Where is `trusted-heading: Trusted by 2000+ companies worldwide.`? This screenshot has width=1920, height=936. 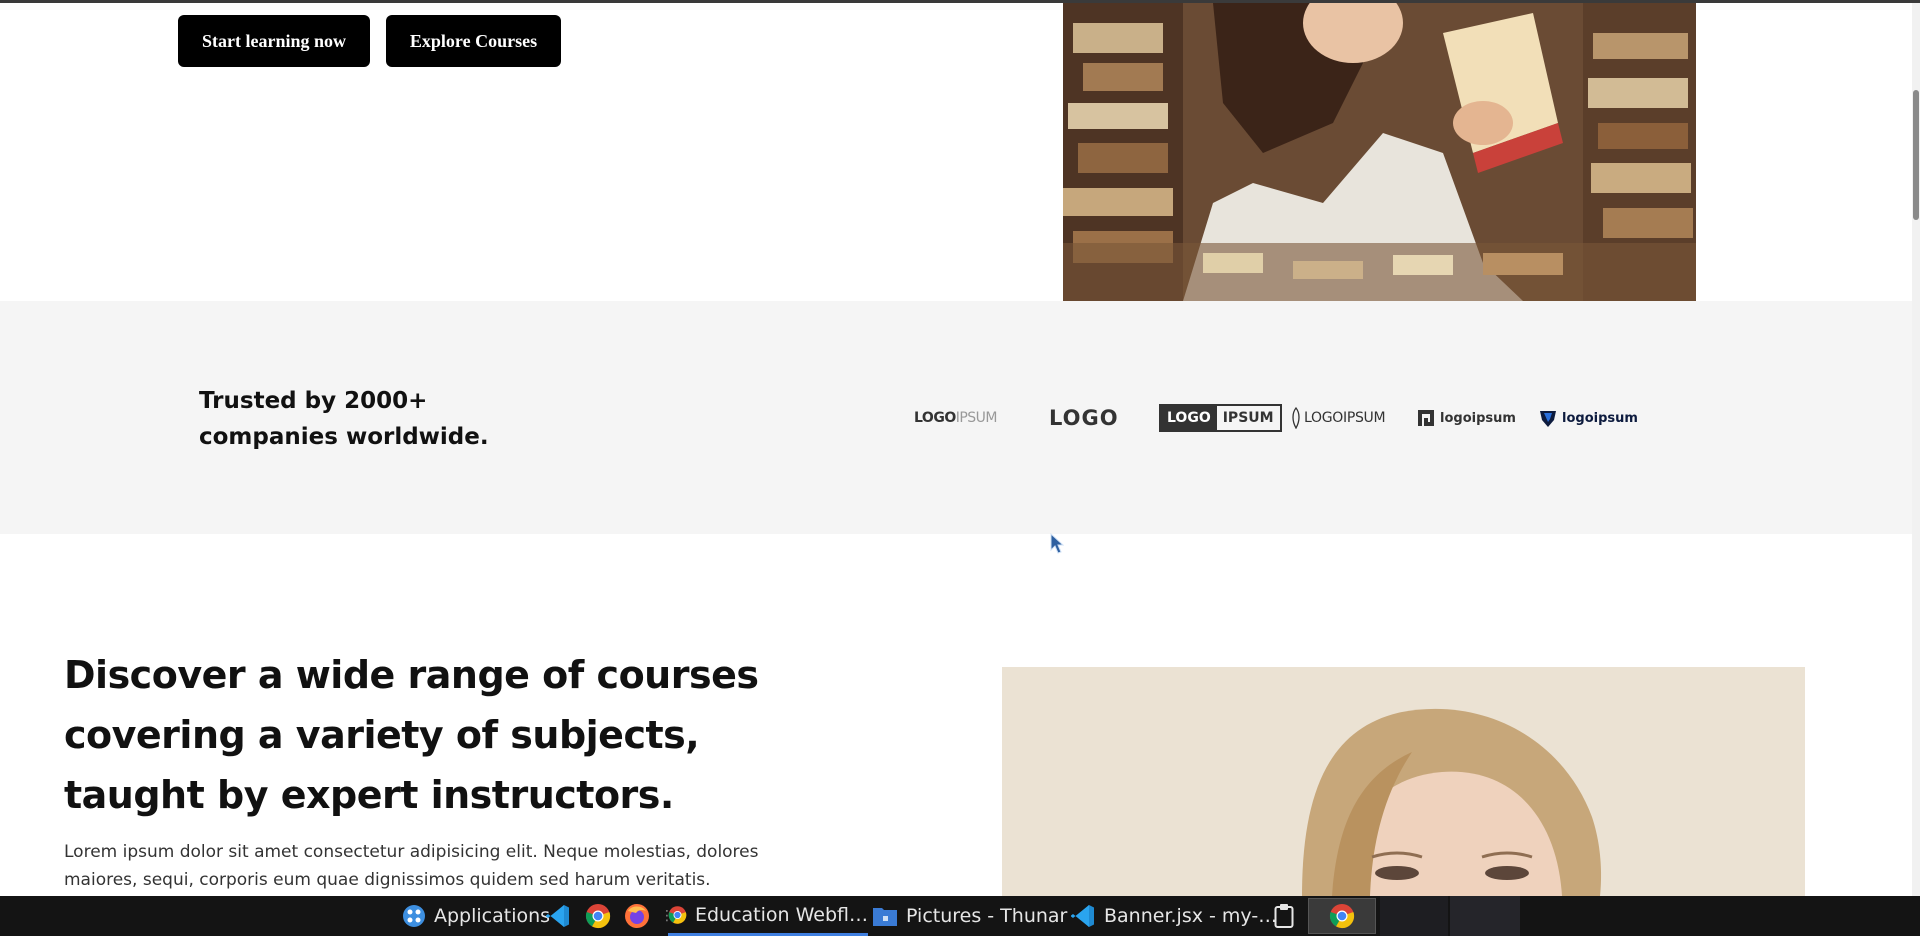 trusted-heading: Trusted by 2000+ companies worldwide. is located at coordinates (344, 419).